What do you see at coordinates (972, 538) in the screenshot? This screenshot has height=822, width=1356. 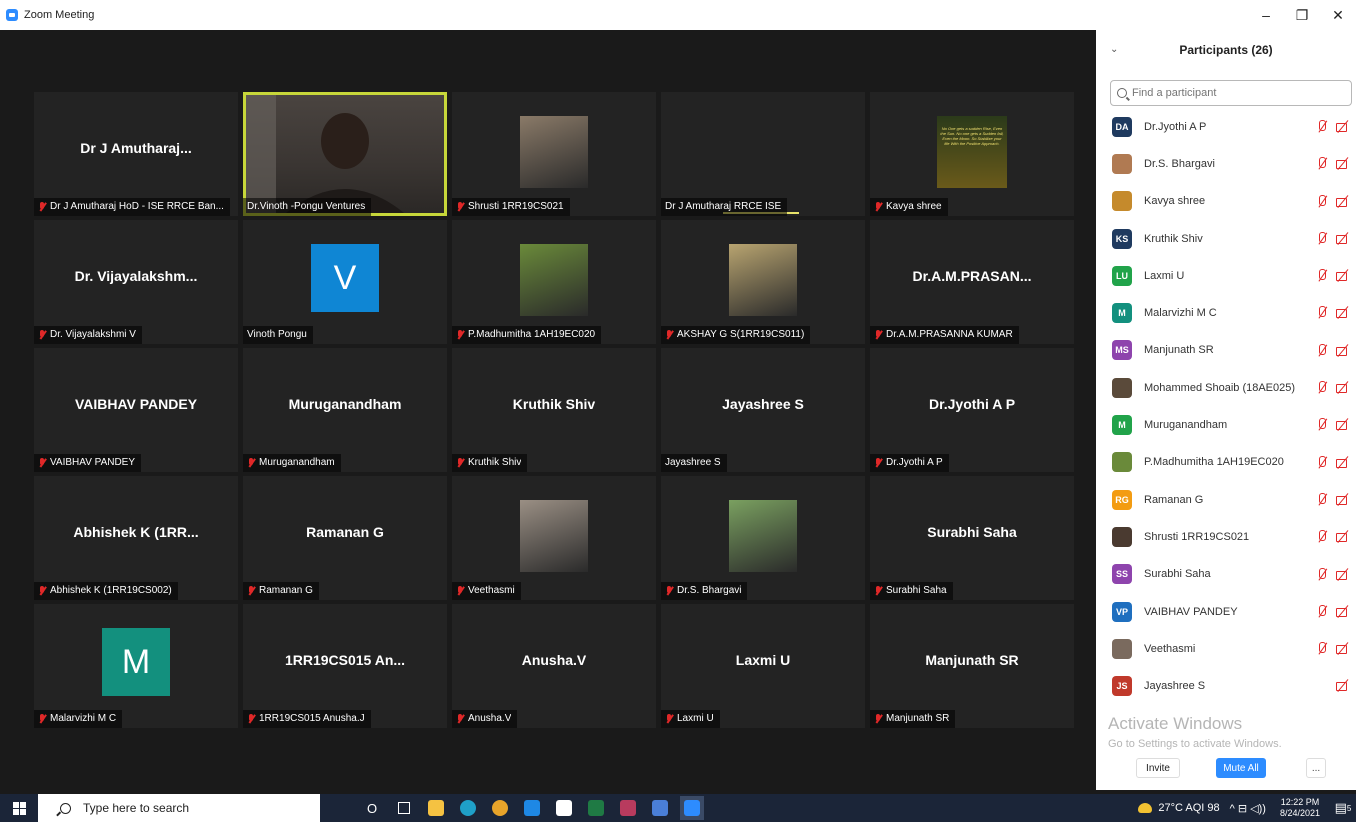 I see `video-tile: Surabhi Saha Surabhi Saha` at bounding box center [972, 538].